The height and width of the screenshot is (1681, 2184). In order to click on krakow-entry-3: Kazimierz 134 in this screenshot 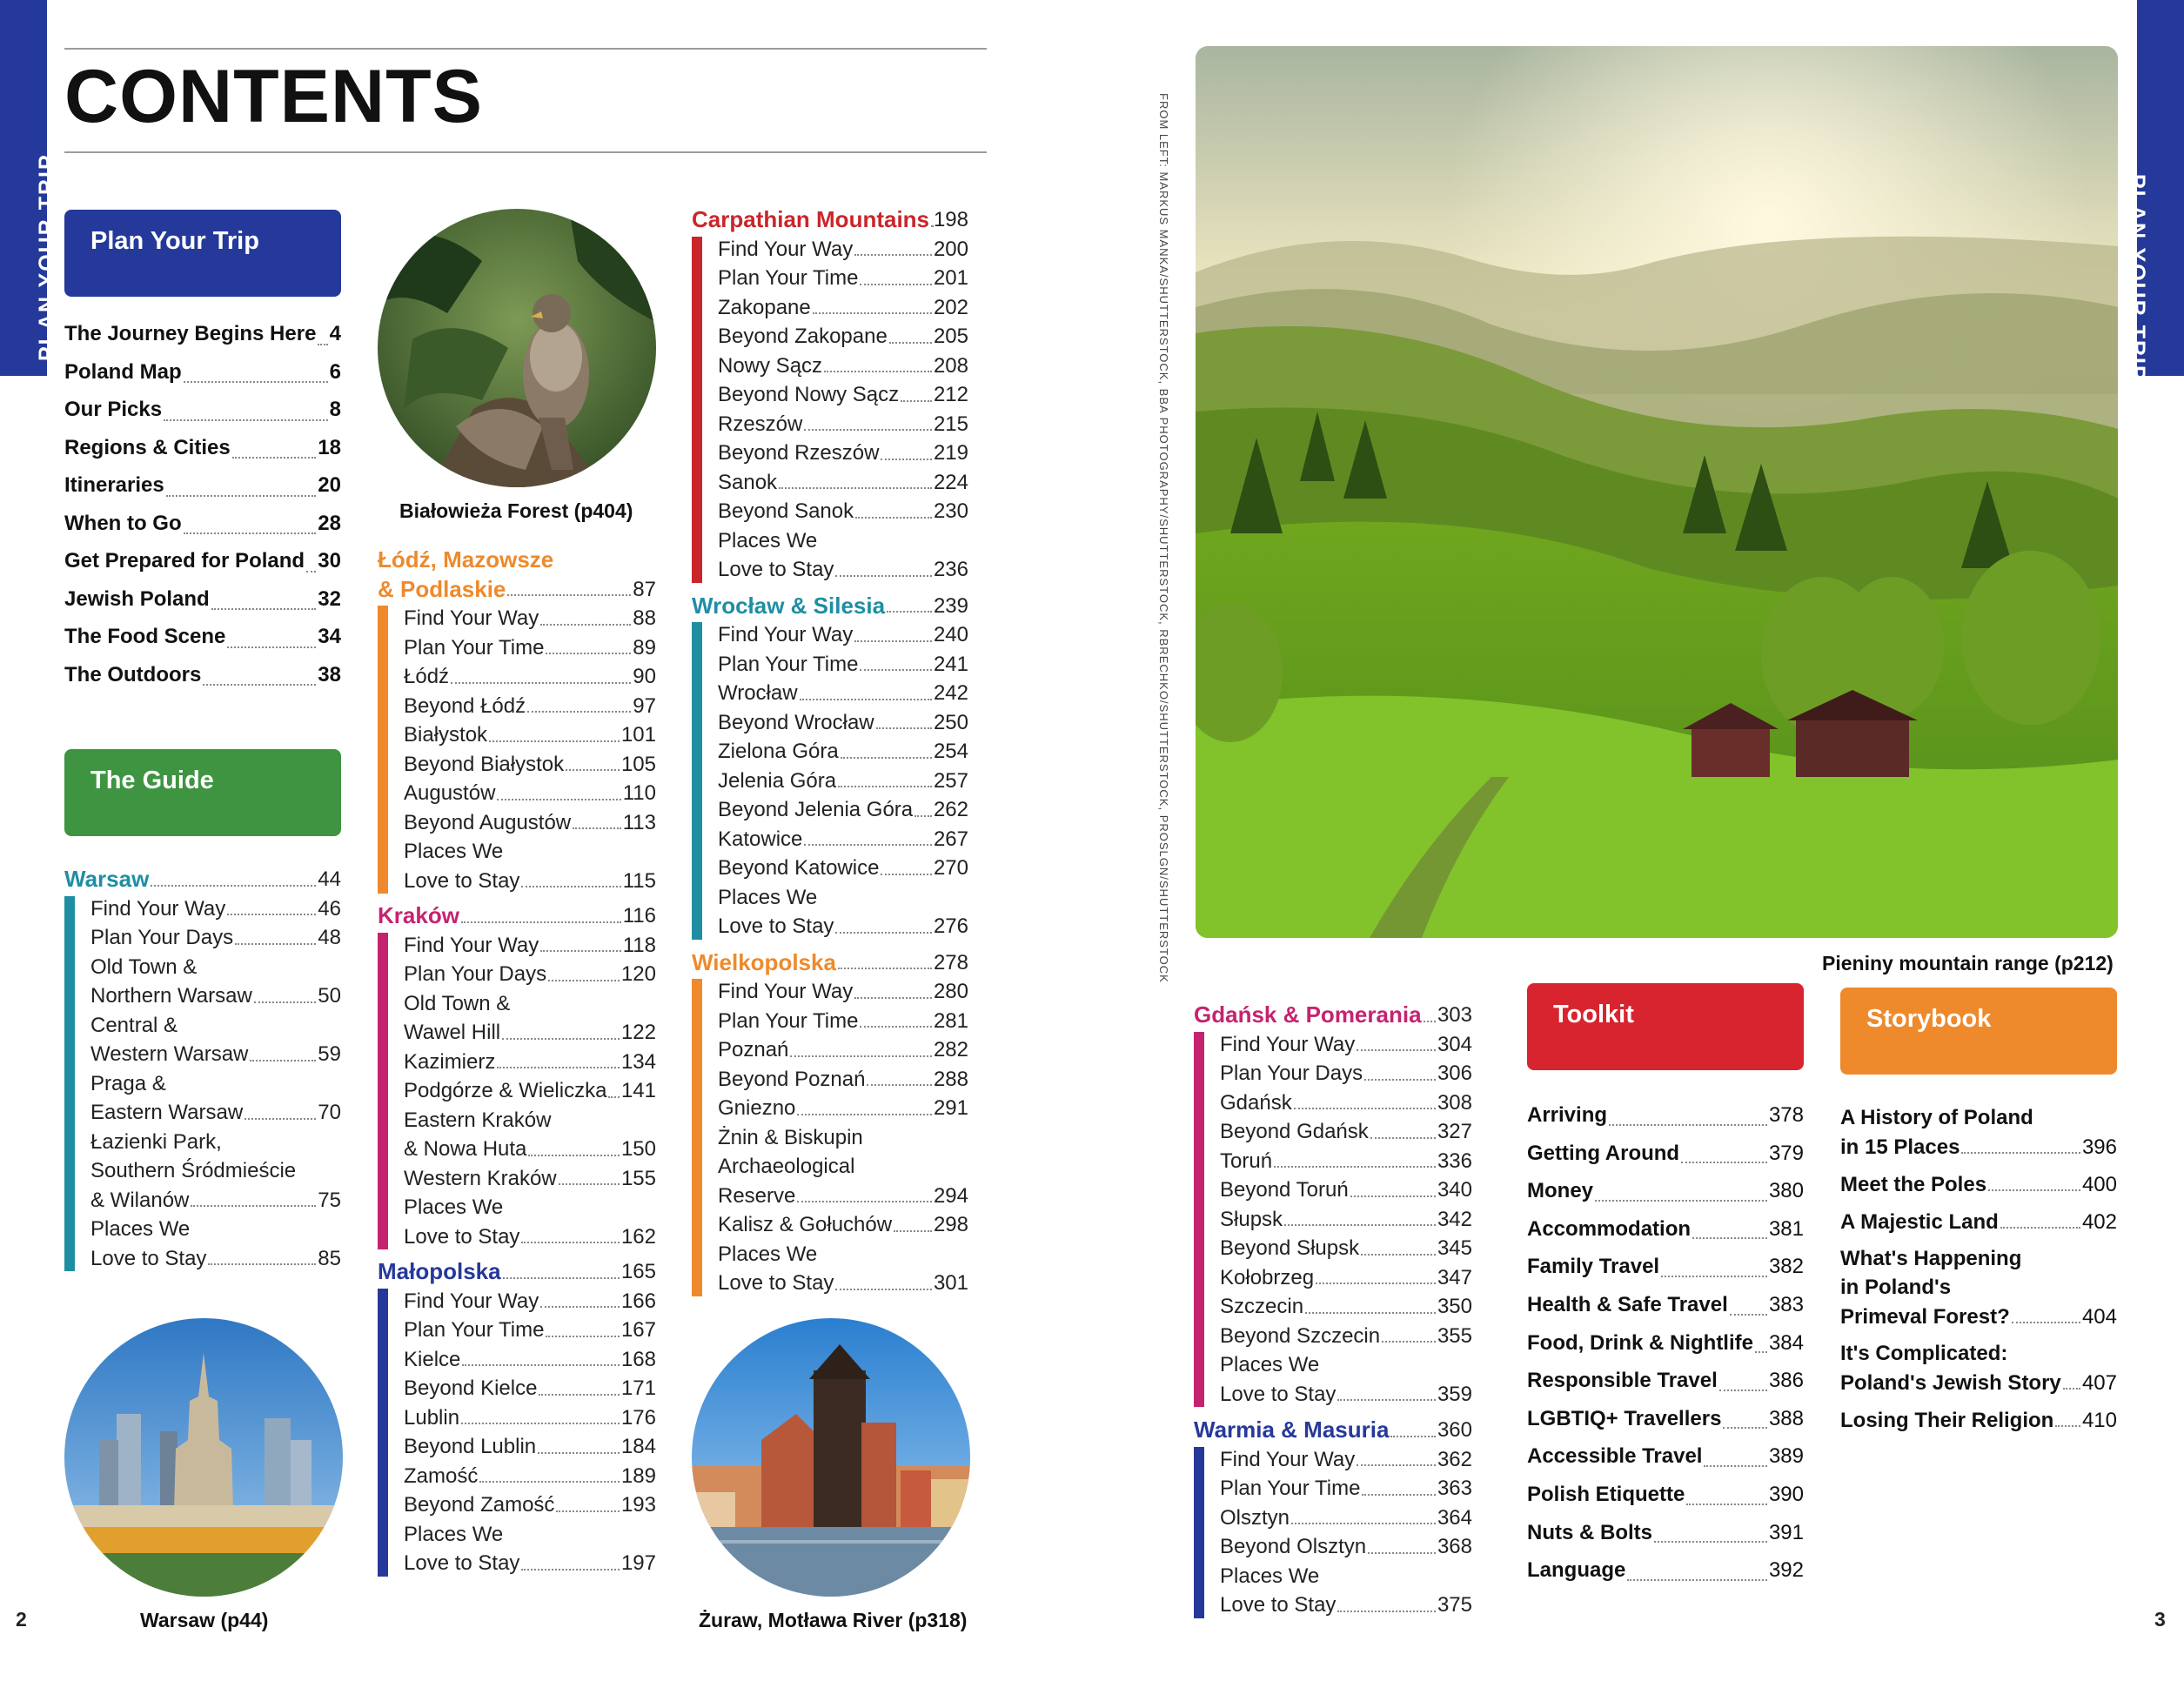, I will do `click(530, 1062)`.